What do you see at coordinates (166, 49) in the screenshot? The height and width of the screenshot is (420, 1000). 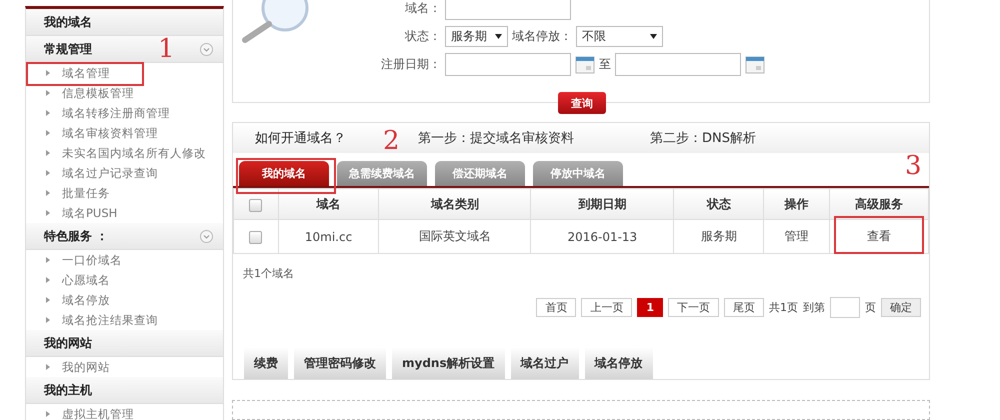 I see `annotation-number: 1` at bounding box center [166, 49].